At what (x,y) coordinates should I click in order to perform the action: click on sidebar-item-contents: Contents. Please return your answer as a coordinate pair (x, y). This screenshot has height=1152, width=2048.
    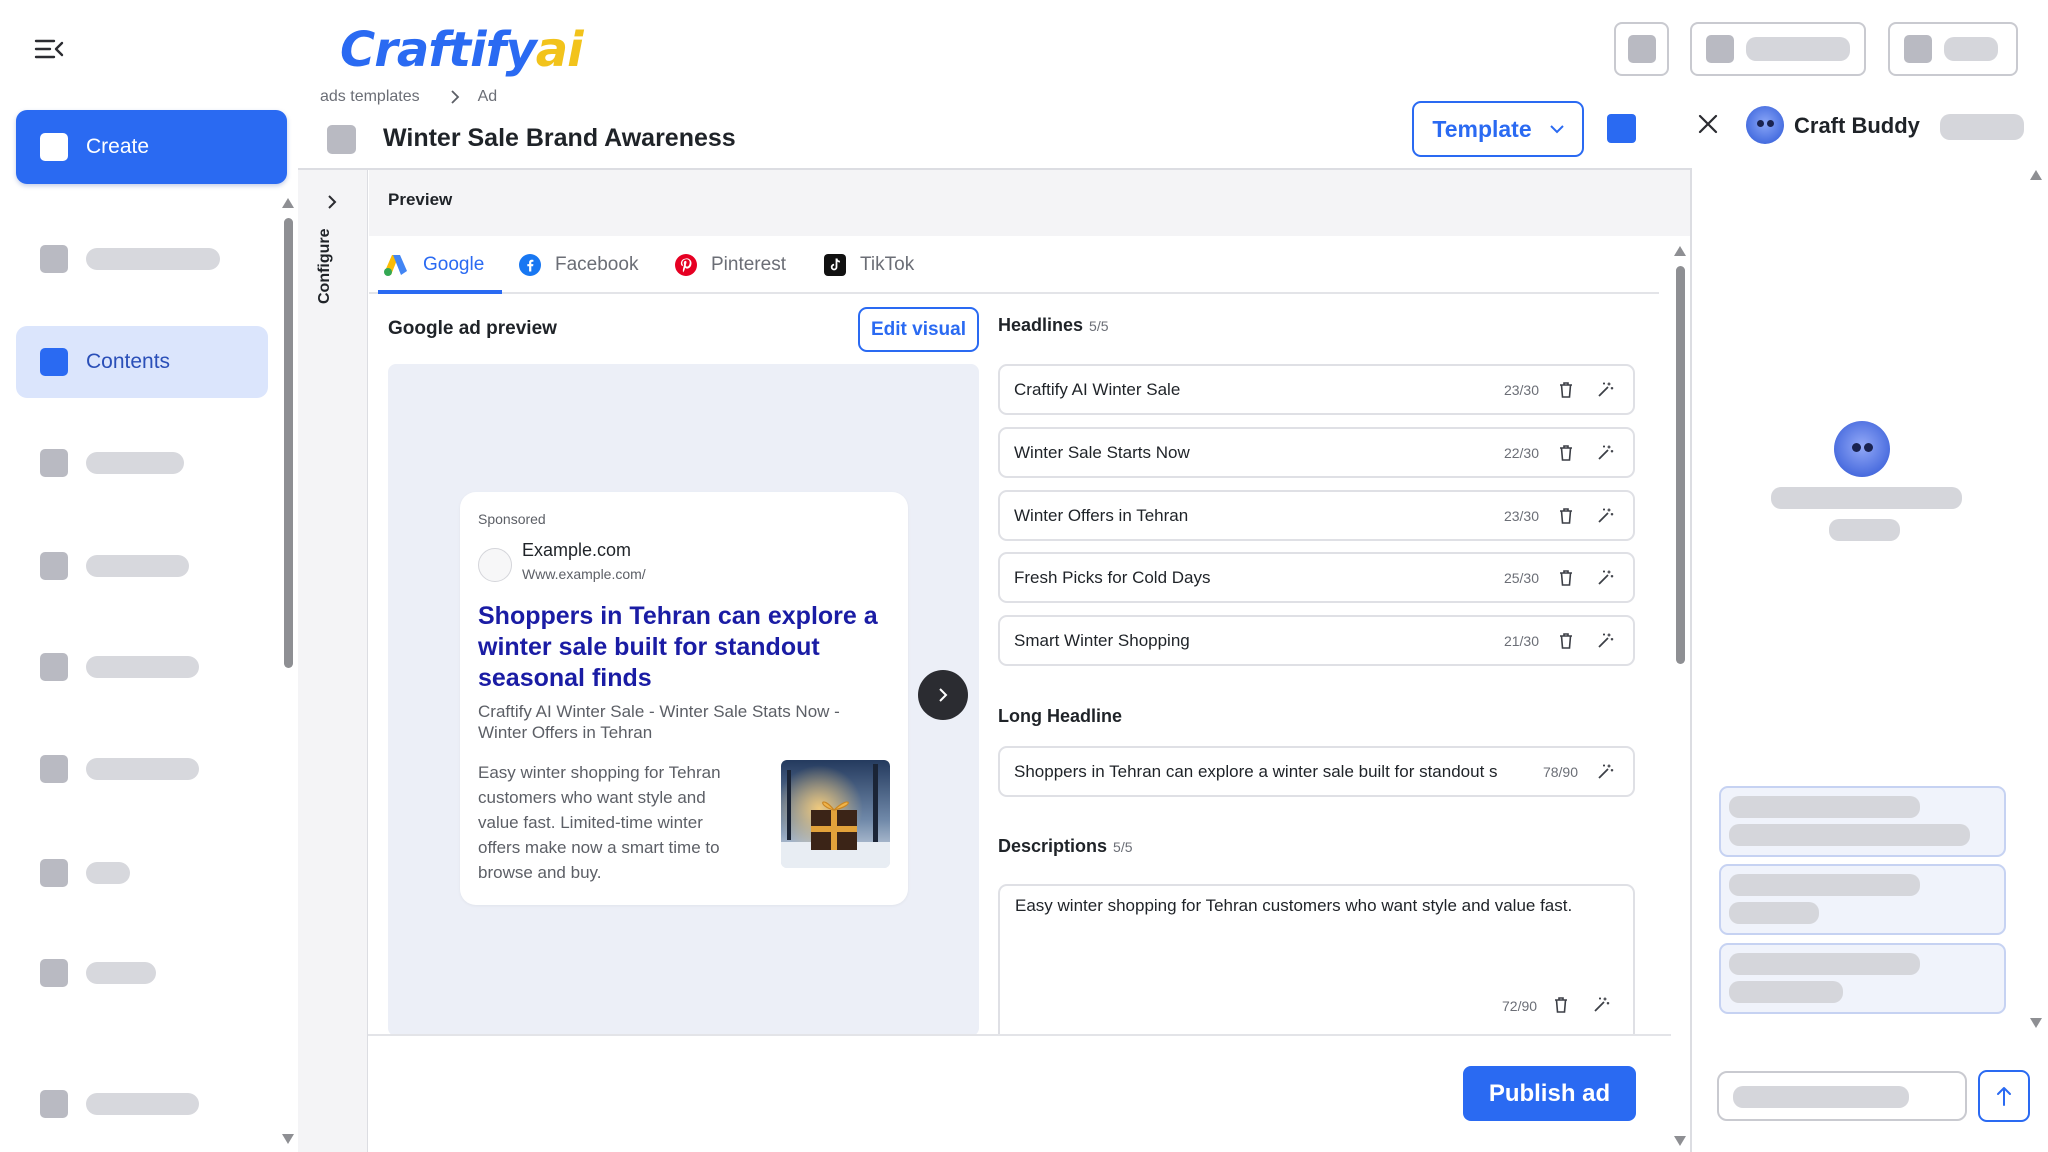
    Looking at the image, I should click on (142, 362).